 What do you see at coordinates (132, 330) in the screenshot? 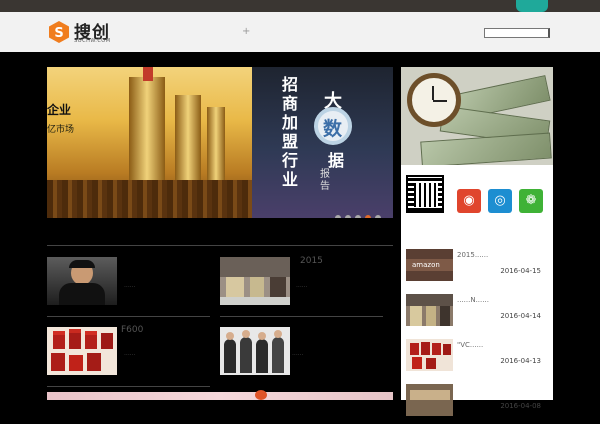
I see `news-title: F600` at bounding box center [132, 330].